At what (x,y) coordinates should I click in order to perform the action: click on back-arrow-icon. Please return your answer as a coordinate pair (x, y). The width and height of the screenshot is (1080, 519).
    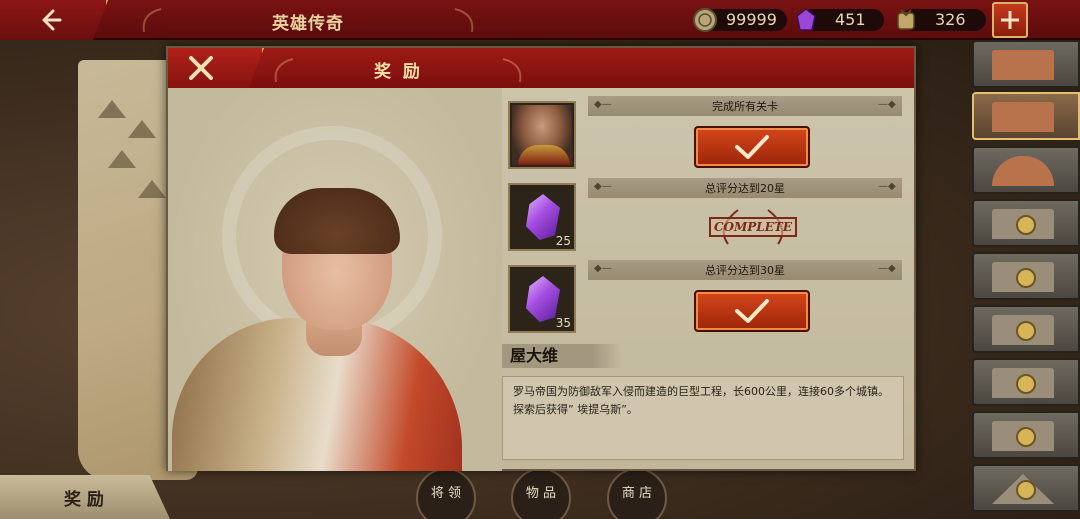
    Looking at the image, I should click on (52, 20).